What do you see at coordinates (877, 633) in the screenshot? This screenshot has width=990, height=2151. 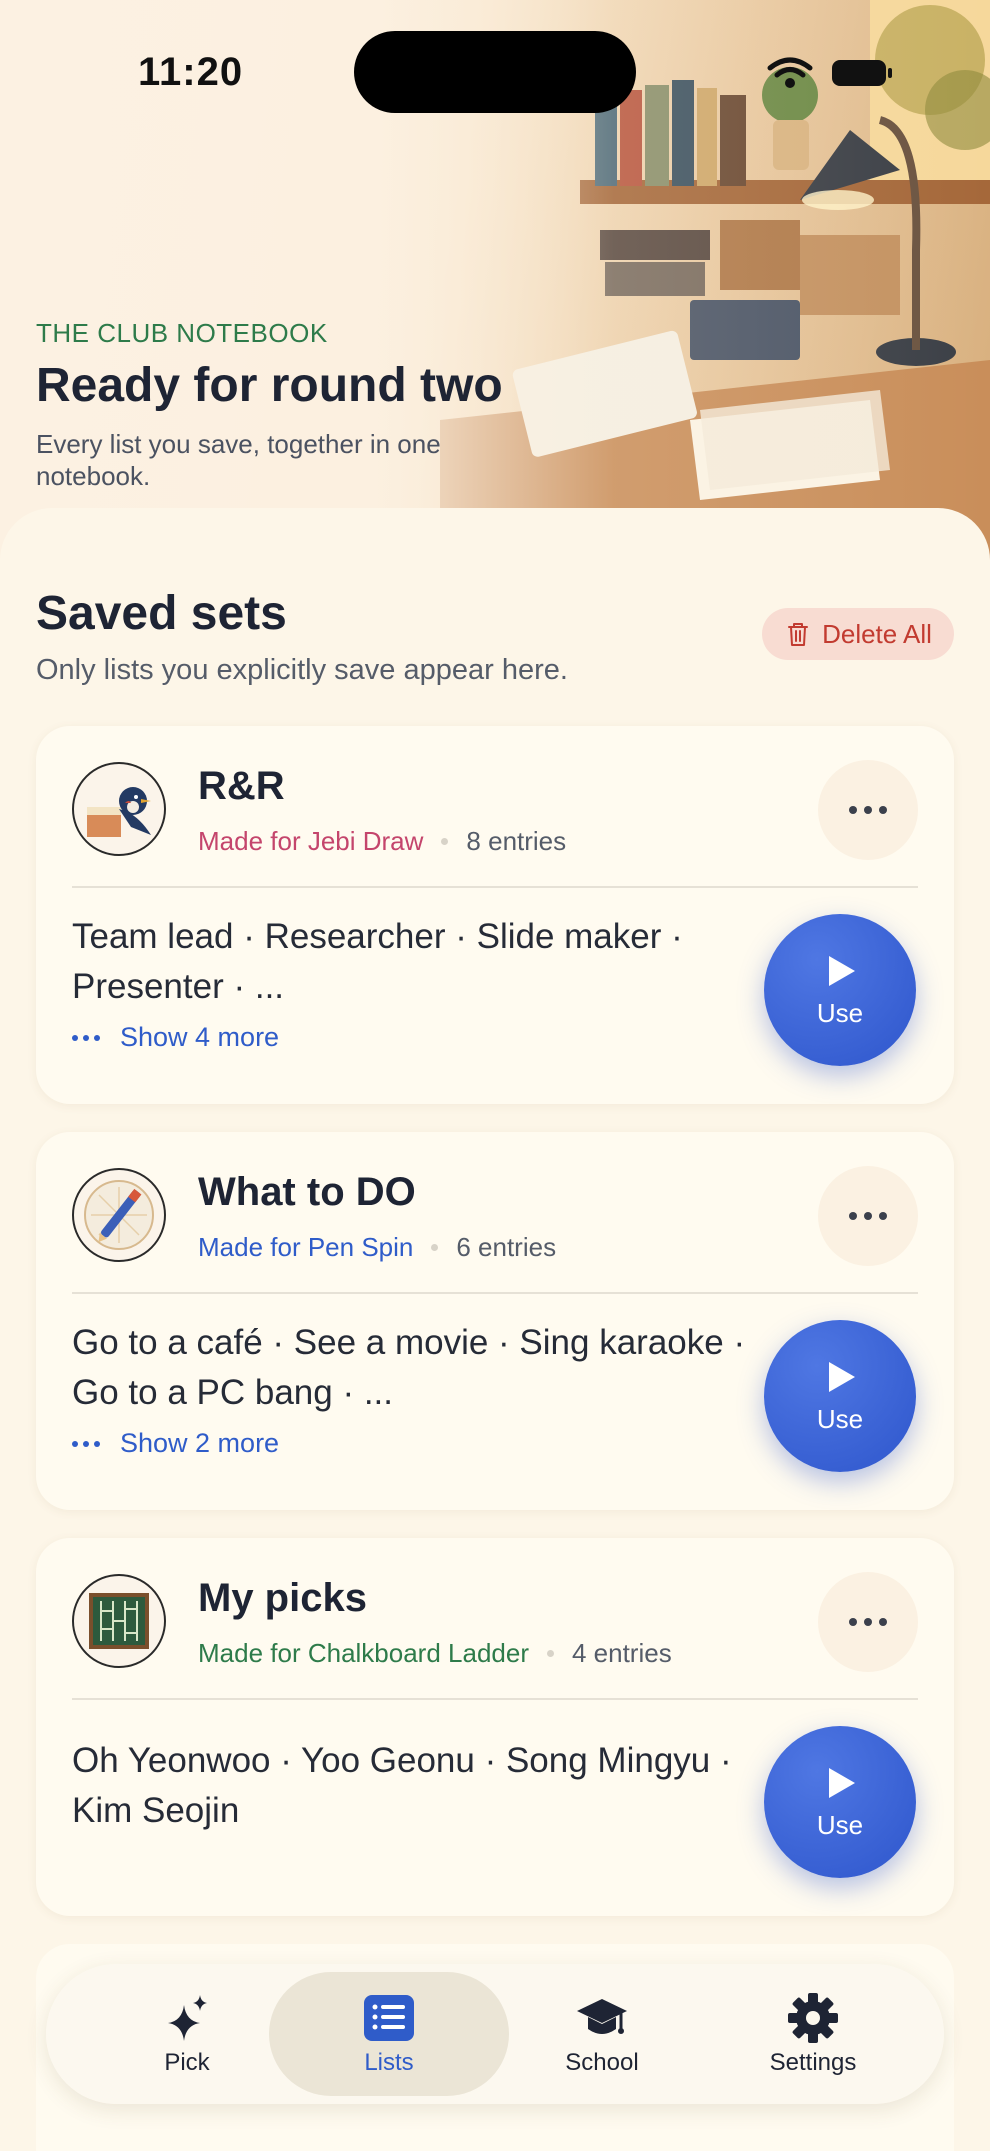 I see `delete-all-label: Delete All` at bounding box center [877, 633].